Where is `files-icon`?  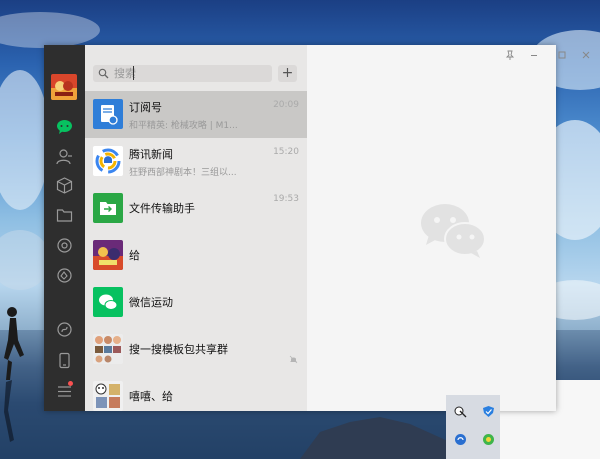
files-icon is located at coordinates (64, 215).